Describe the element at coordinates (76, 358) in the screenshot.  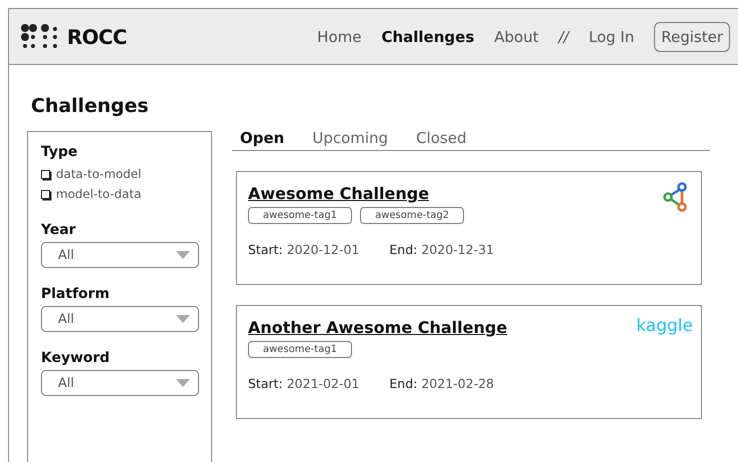
I see `filter-label: Keyword` at that location.